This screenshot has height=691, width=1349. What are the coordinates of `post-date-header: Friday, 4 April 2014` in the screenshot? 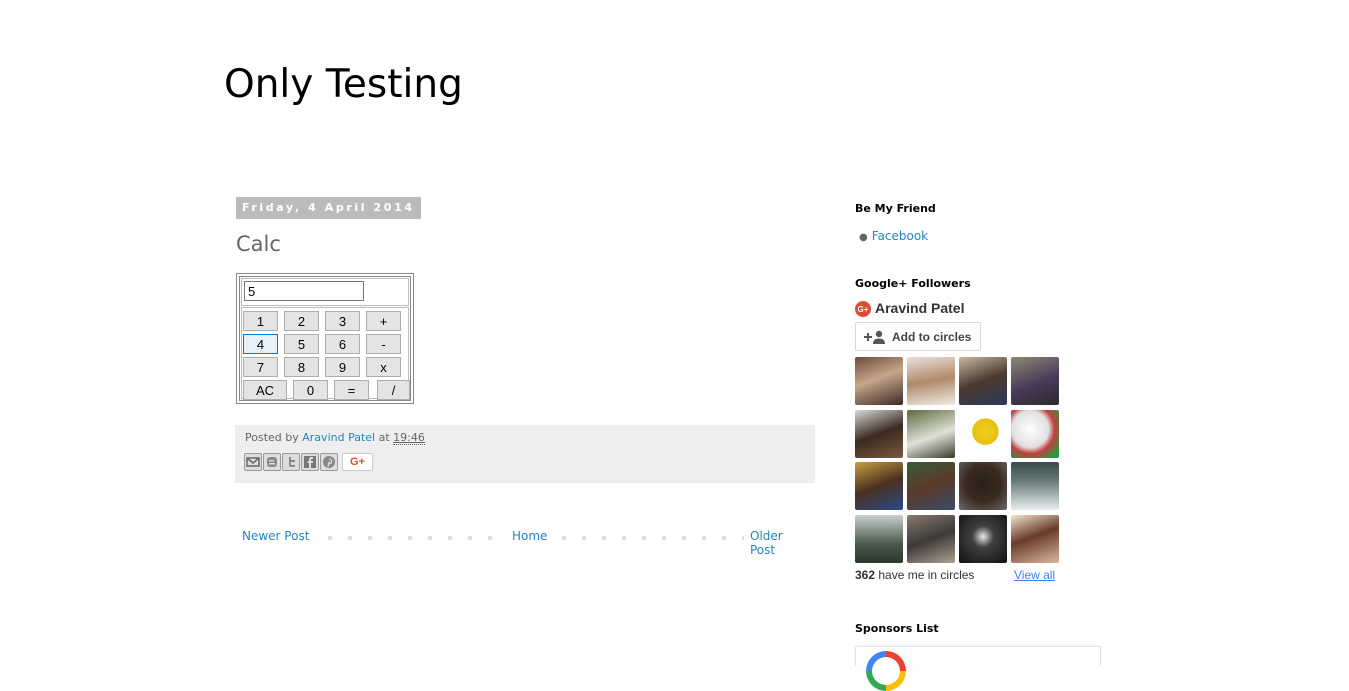 It's located at (328, 208).